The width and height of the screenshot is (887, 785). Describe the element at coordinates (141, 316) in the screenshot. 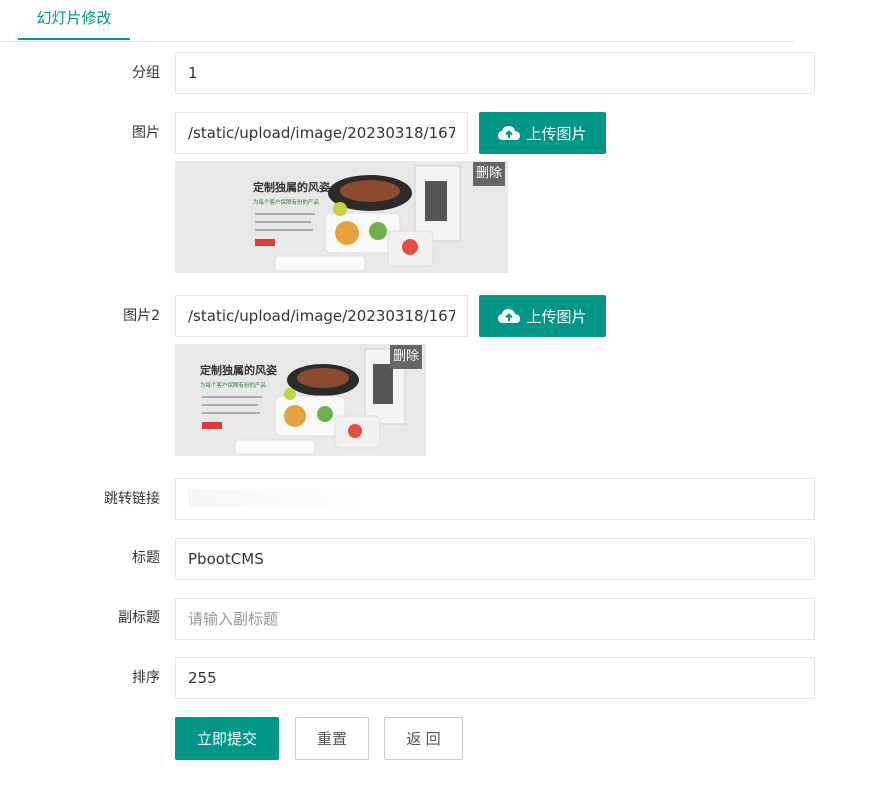

I see `image2-label: 图片2` at that location.